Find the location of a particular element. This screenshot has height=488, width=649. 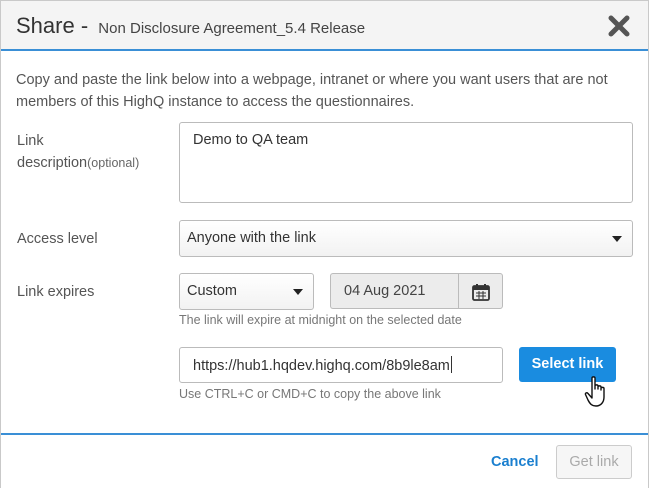

calendar-icon is located at coordinates (481, 292).